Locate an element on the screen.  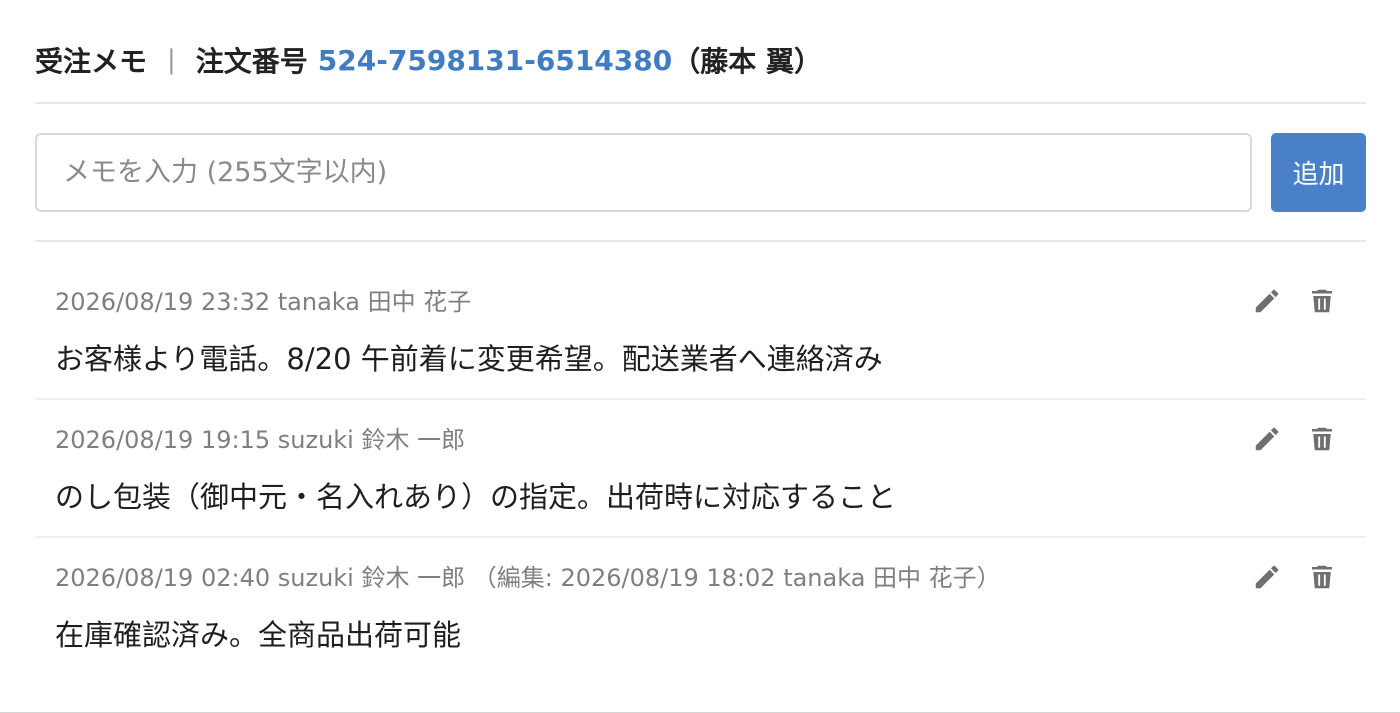
memo-text: お客様より電話。8/20 午前着に変更希望。配送業者へ連絡済み is located at coordinates (469, 359).